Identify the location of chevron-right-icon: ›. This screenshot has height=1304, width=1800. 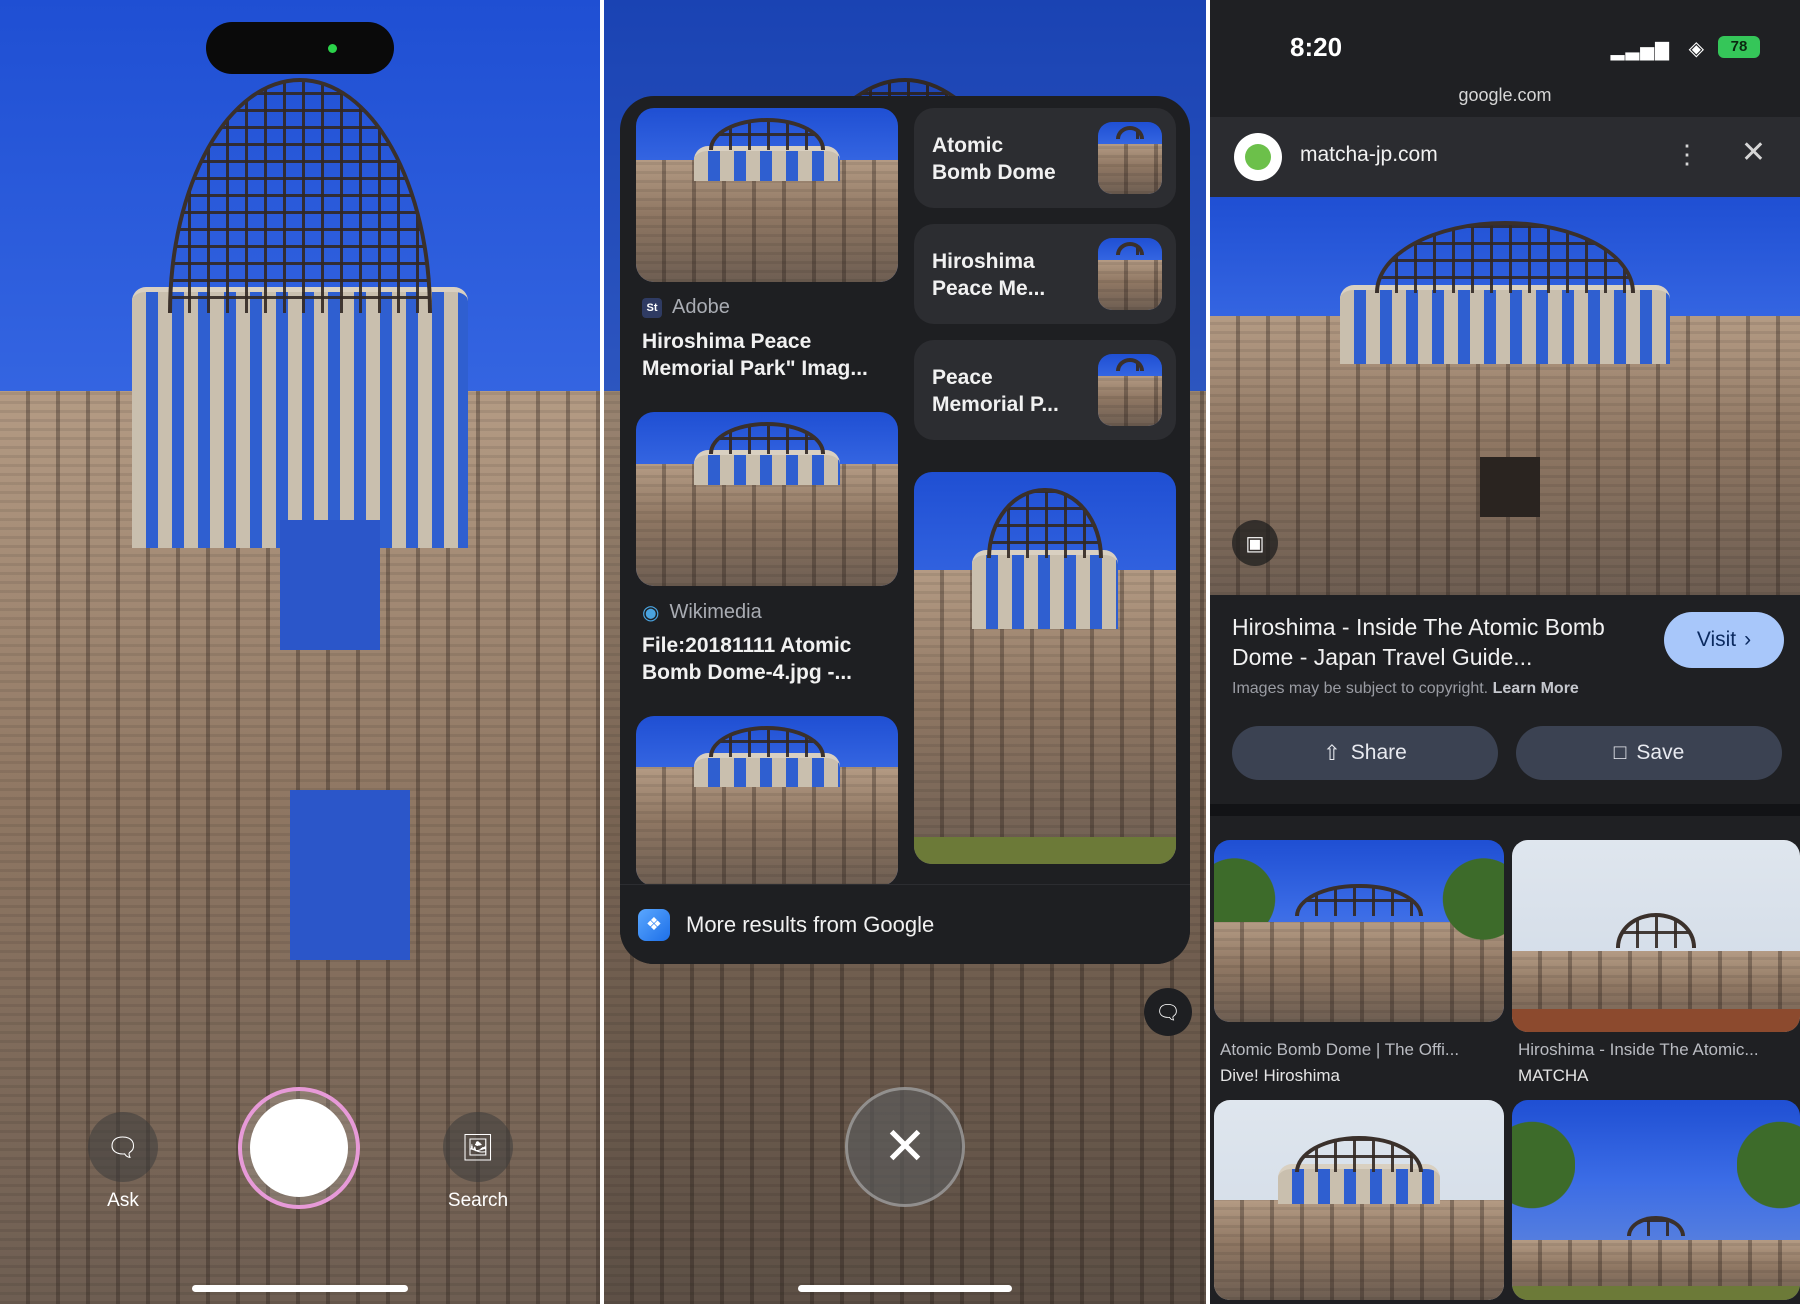
(1748, 639).